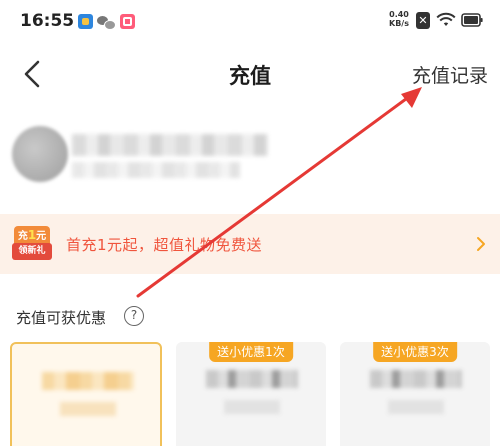  Describe the element at coordinates (251, 352) in the screenshot. I see `bonus-tag: 送小优惠1次` at that location.